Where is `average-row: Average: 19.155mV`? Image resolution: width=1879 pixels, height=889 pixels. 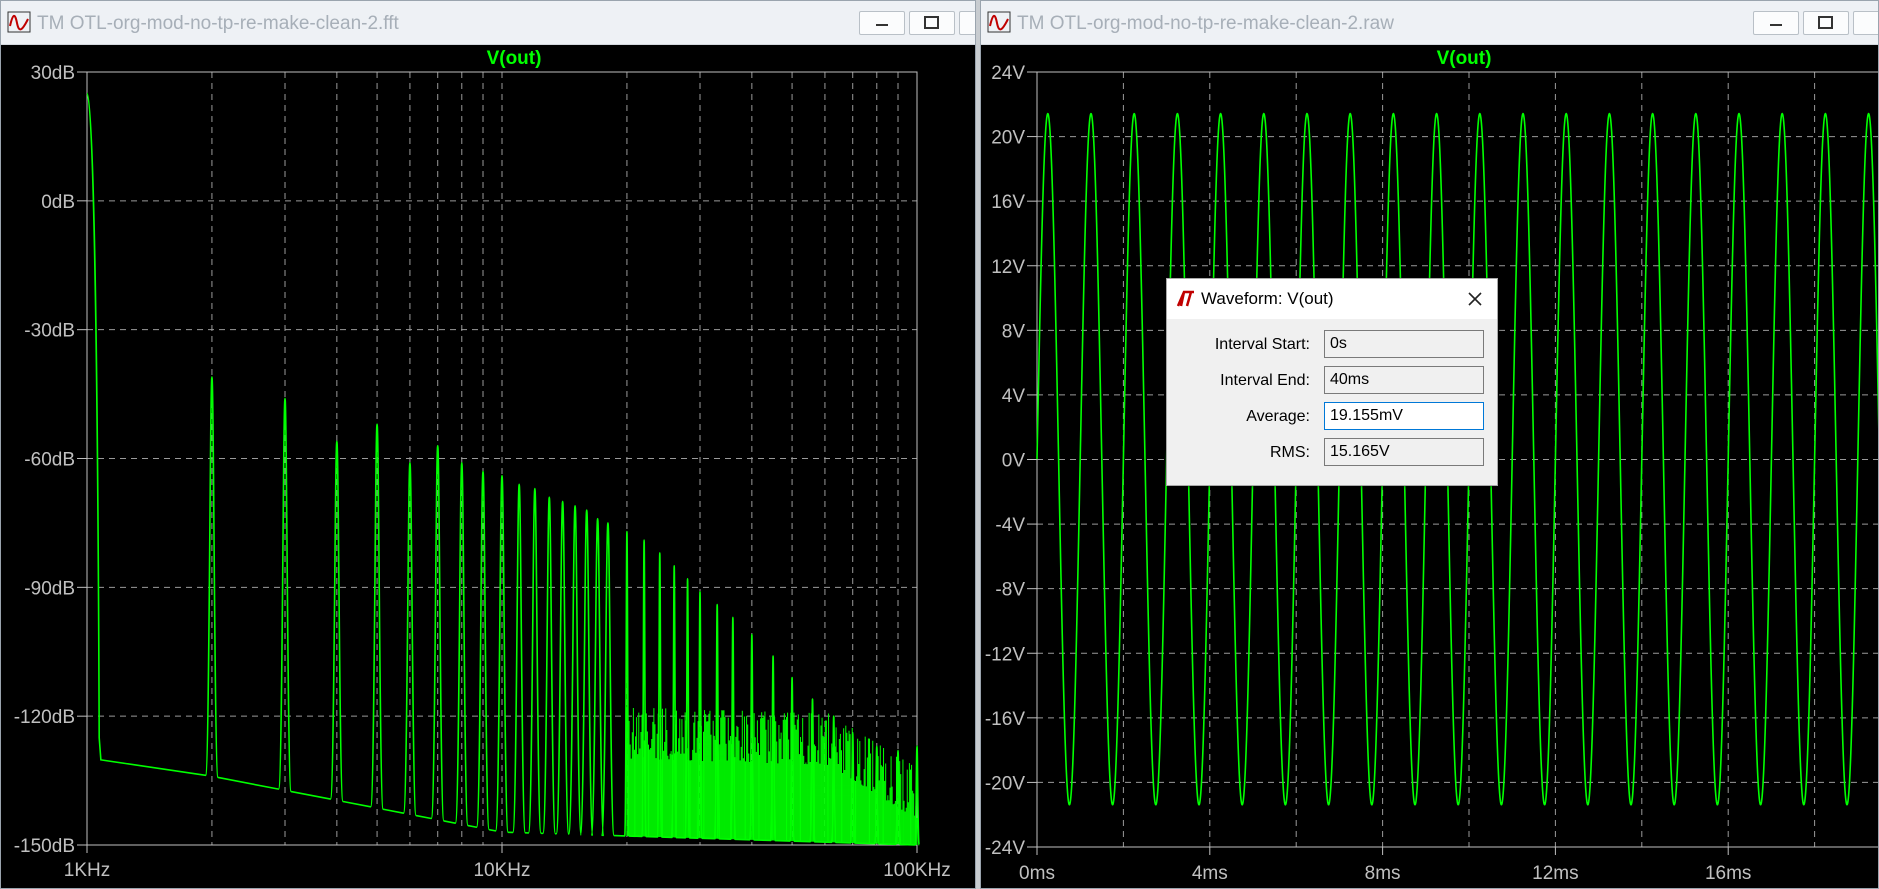
average-row: Average: 19.155mV is located at coordinates (1332, 417).